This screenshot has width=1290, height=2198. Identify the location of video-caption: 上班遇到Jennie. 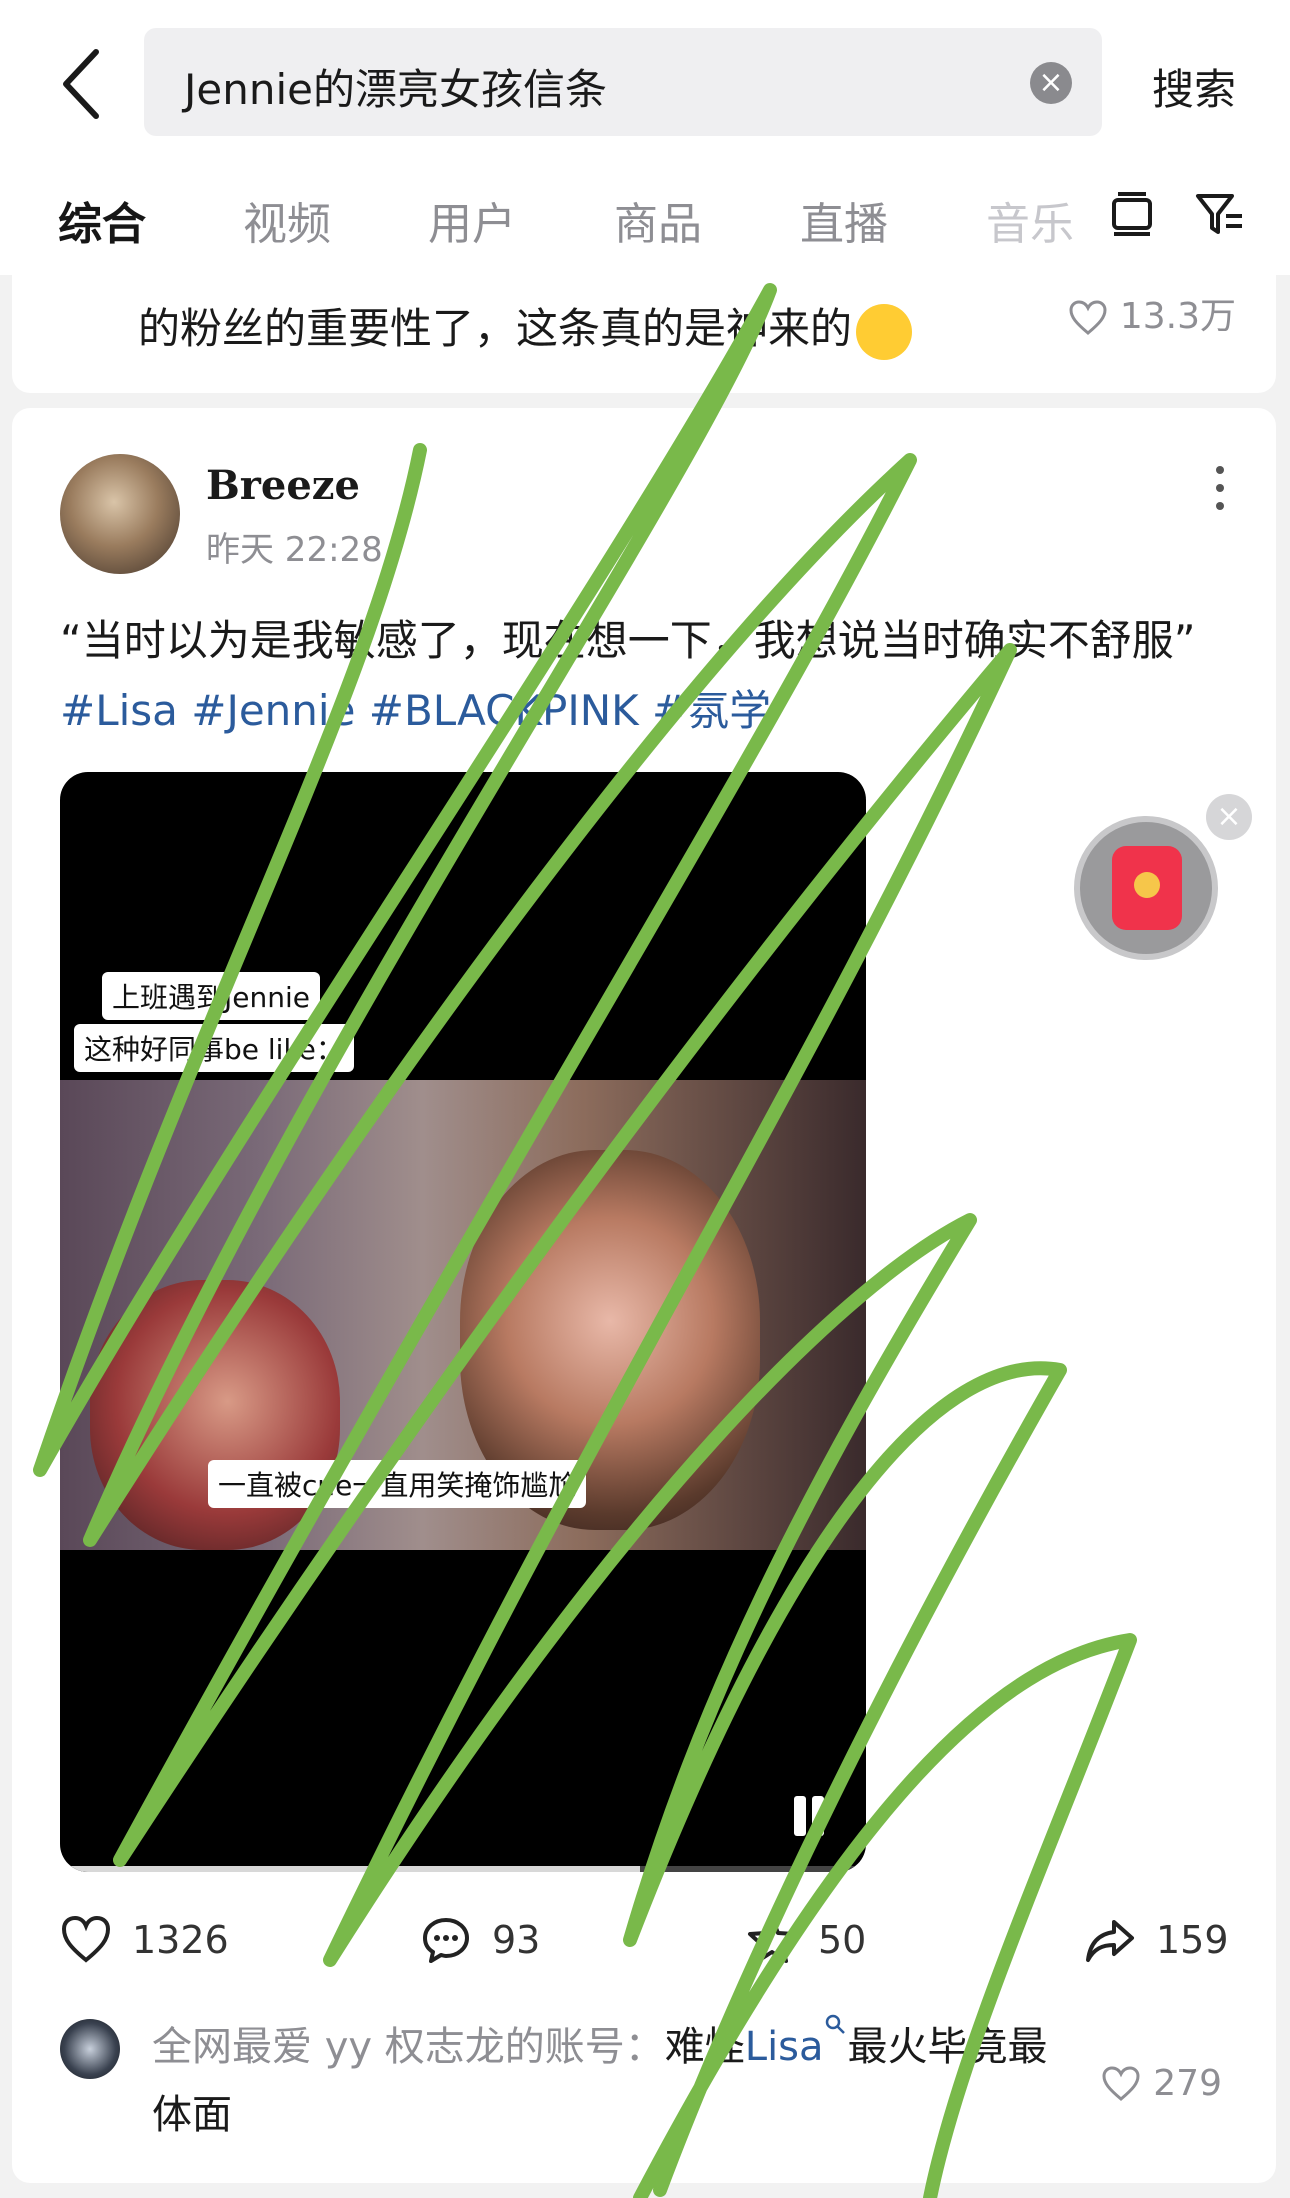
(211, 996).